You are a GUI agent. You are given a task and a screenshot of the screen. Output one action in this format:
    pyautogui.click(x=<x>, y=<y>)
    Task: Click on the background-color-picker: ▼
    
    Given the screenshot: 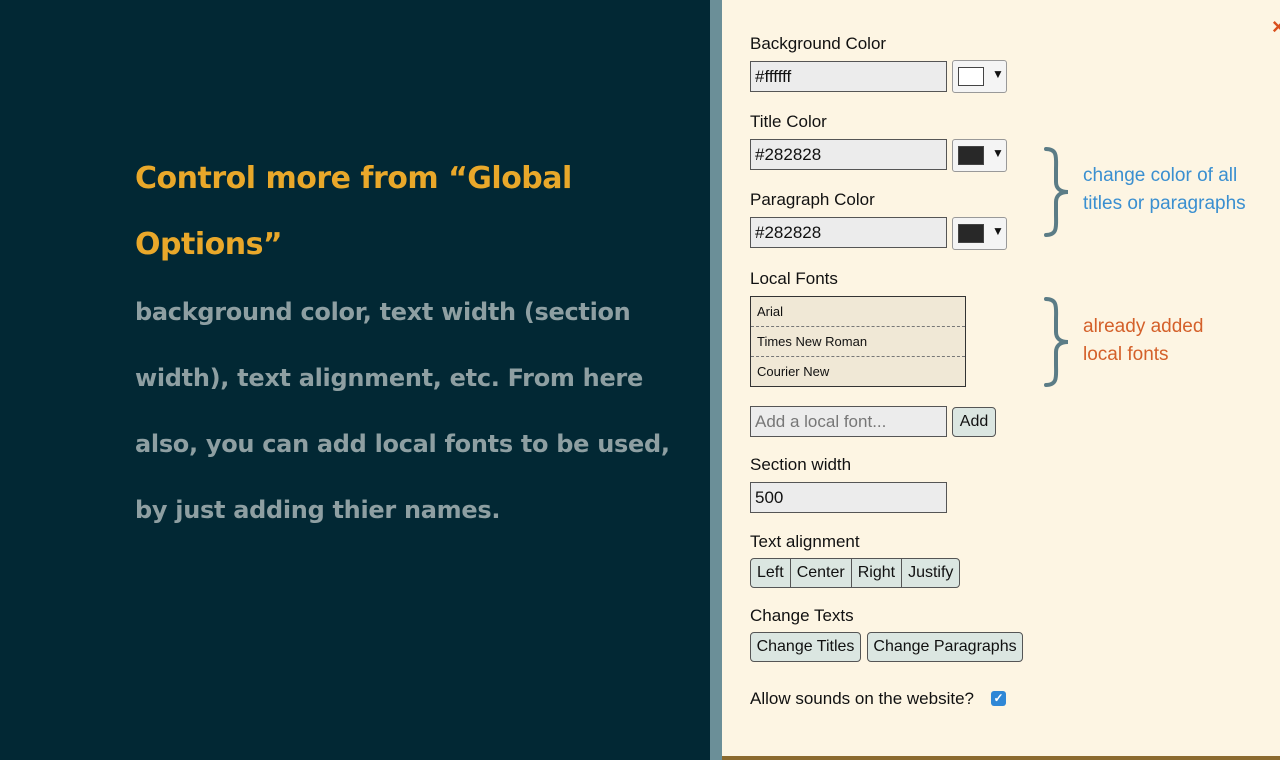 What is the action you would take?
    pyautogui.click(x=979, y=76)
    